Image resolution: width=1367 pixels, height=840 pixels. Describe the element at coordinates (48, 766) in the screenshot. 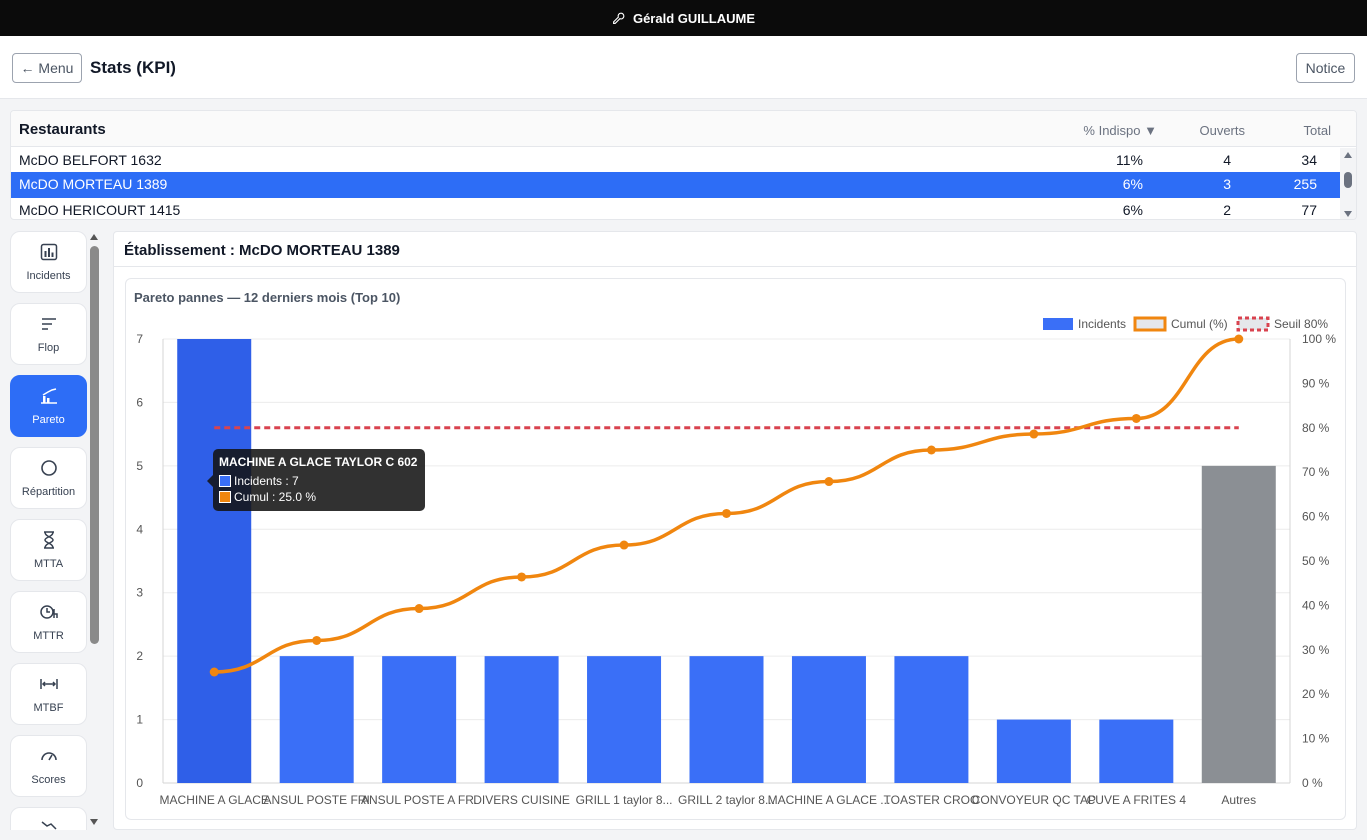

I see `sidebar-item-scores: Scores` at that location.